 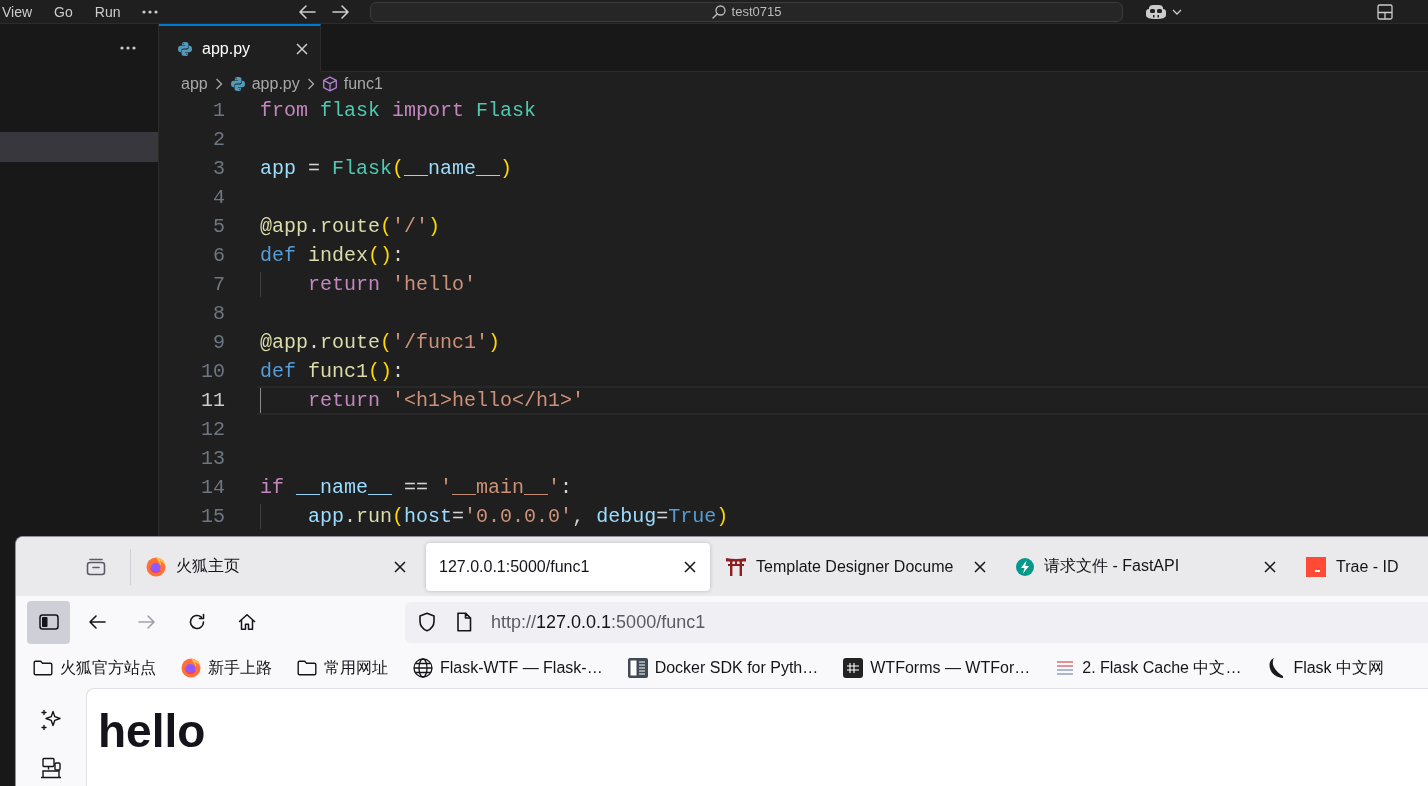 What do you see at coordinates (853, 668) in the screenshot?
I see `hash-tile-icon` at bounding box center [853, 668].